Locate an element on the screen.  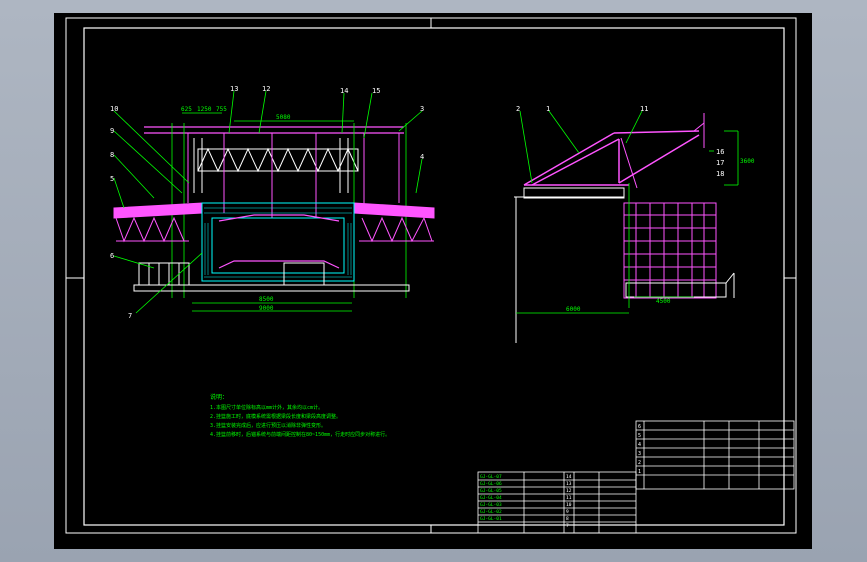
parts-row-6: 6 is located at coordinates (639, 427).